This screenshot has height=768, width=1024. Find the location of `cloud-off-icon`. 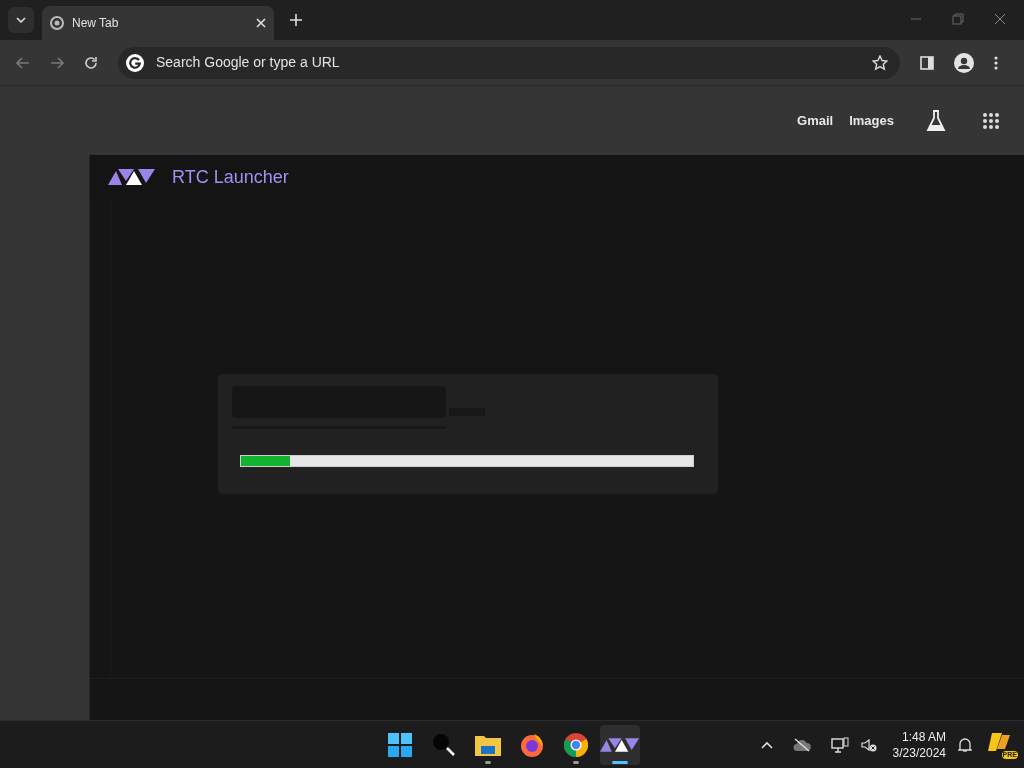

cloud-off-icon is located at coordinates (801, 744).